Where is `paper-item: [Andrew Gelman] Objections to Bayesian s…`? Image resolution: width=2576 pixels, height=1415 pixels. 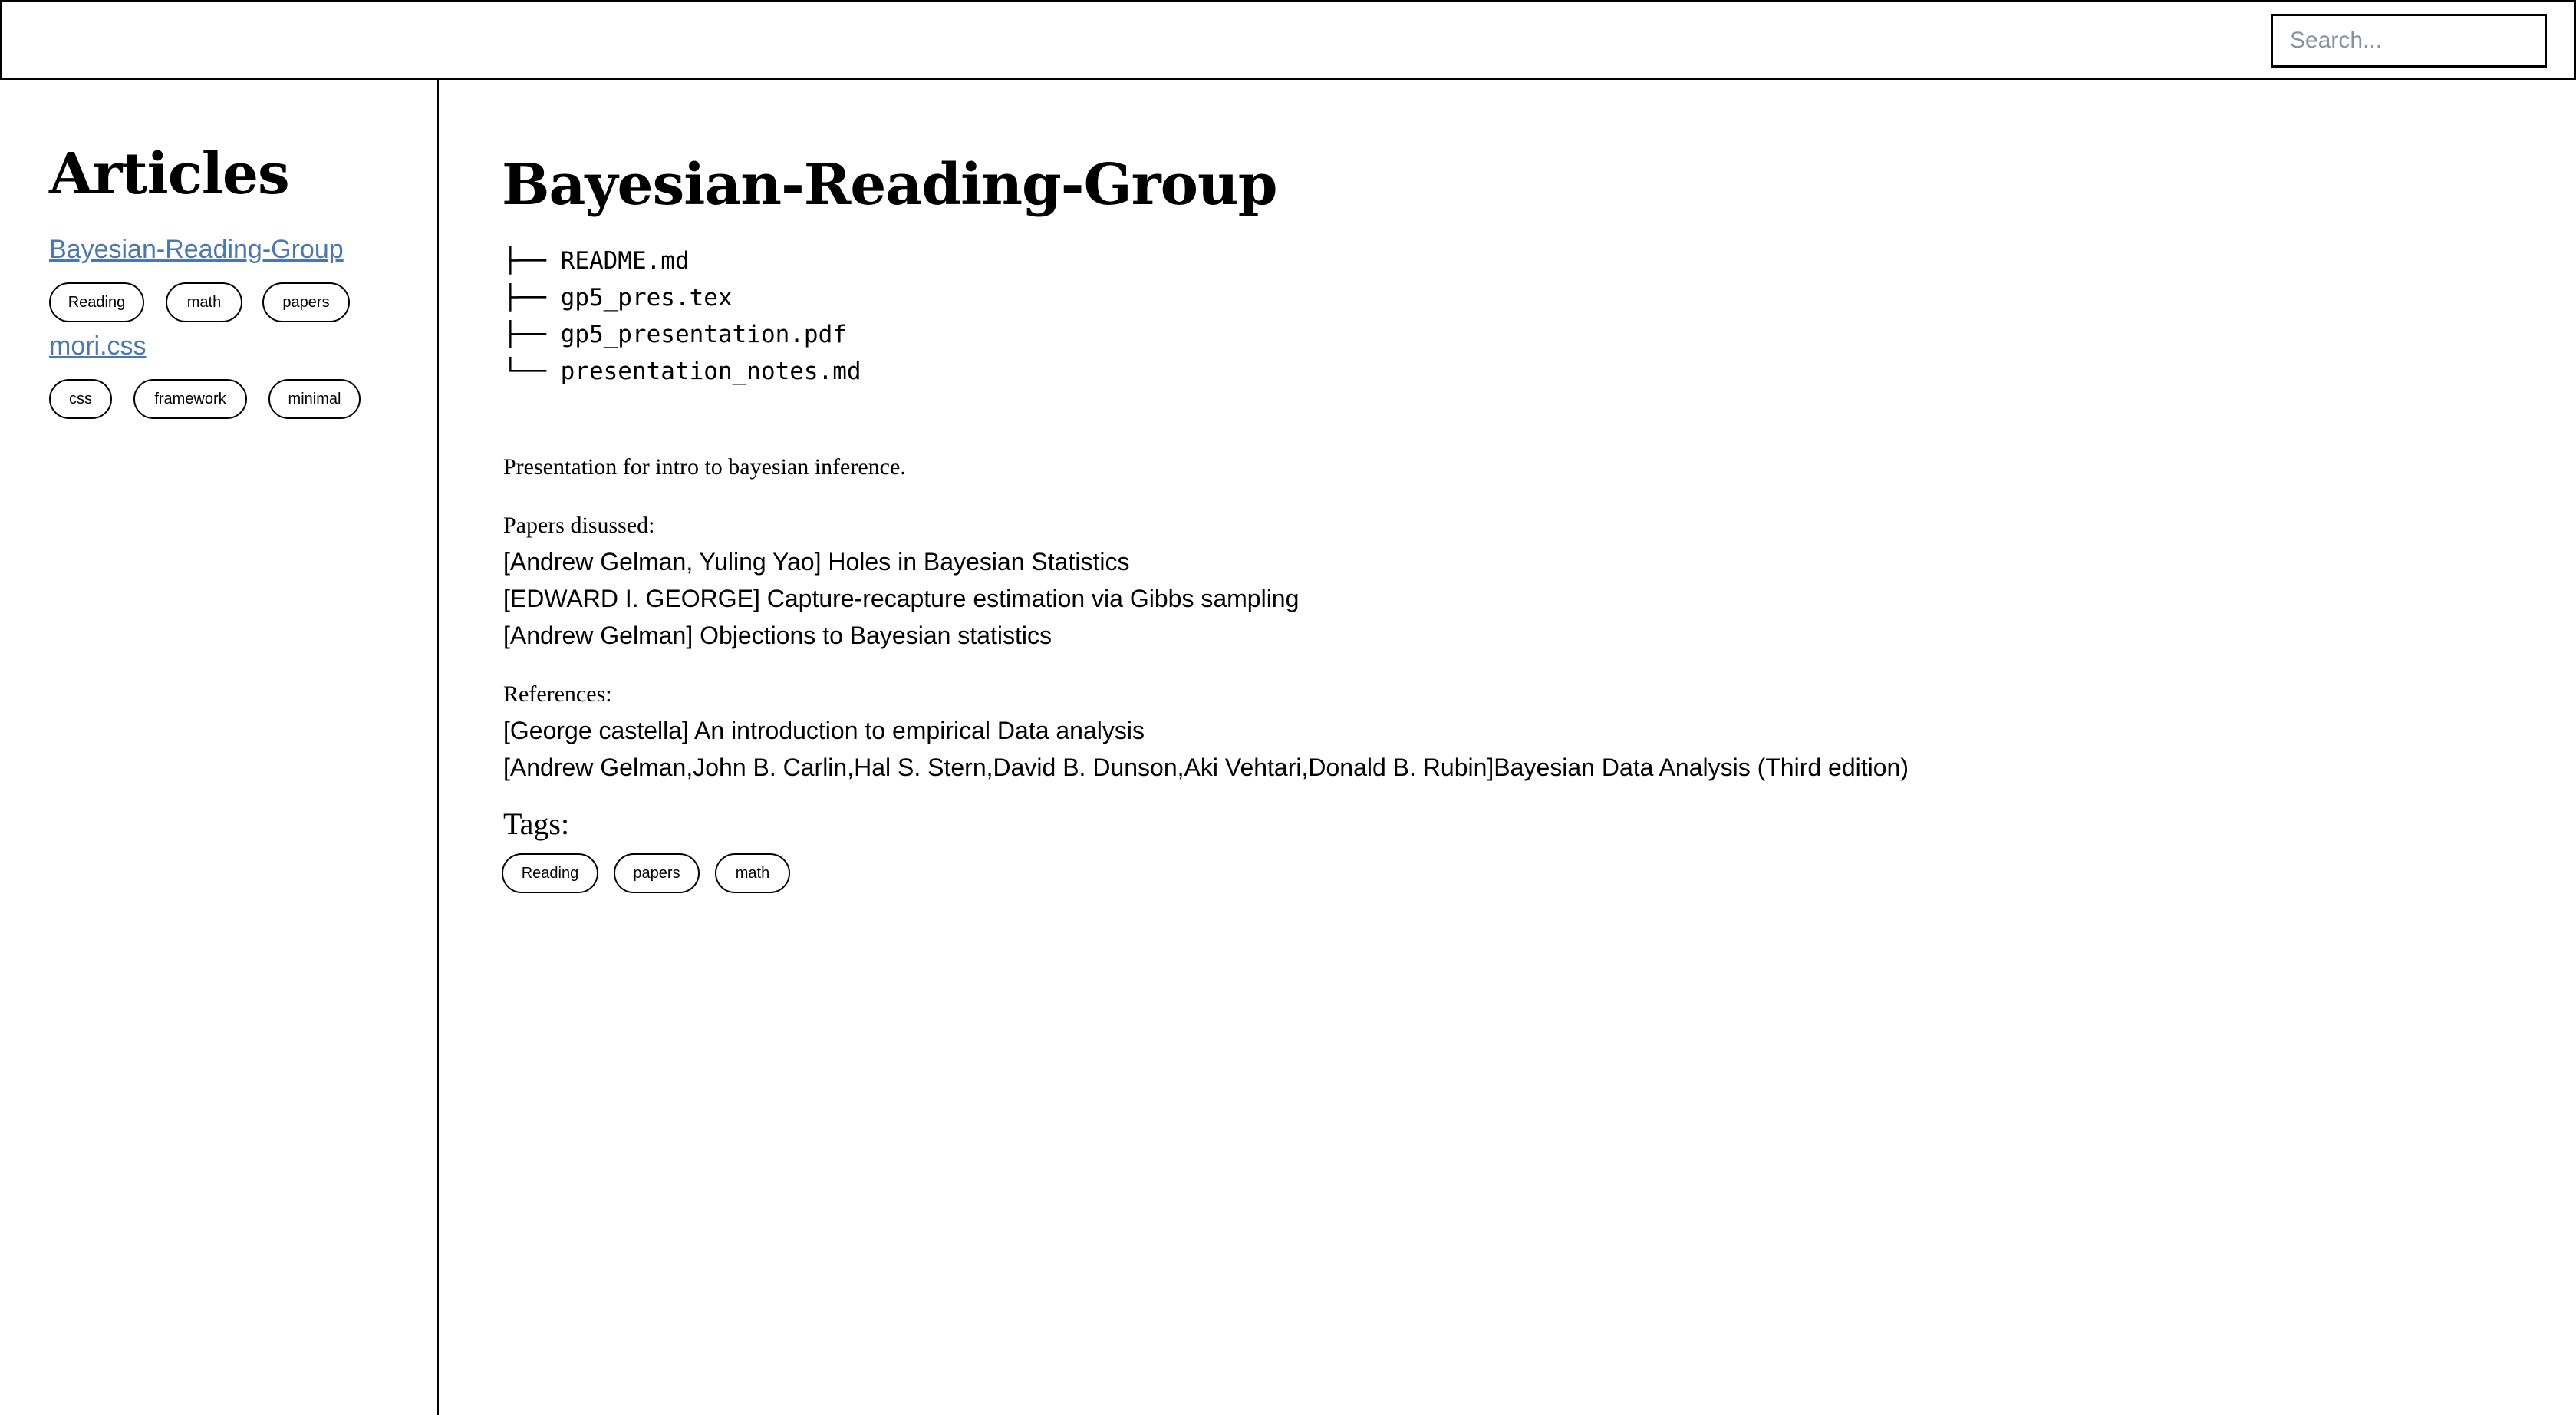
paper-item: [Andrew Gelman] Objections to Bayesian s… is located at coordinates (777, 635).